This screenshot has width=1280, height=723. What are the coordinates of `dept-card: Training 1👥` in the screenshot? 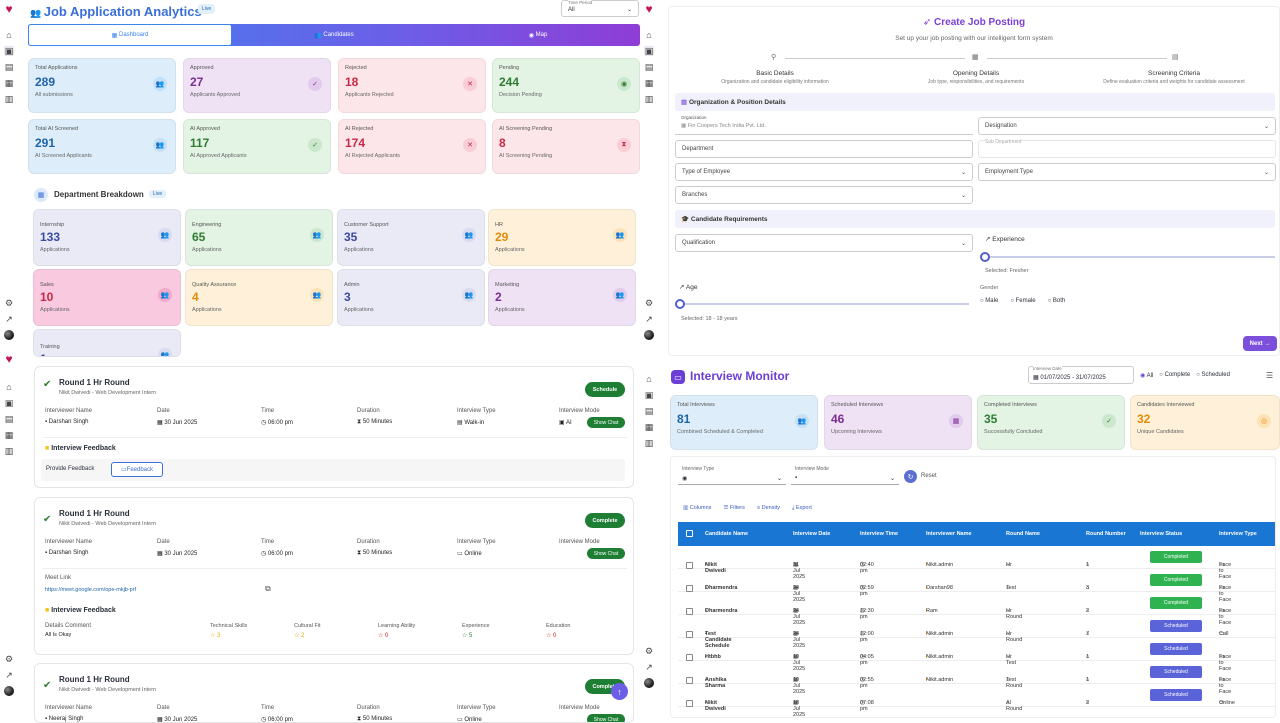 It's located at (107, 343).